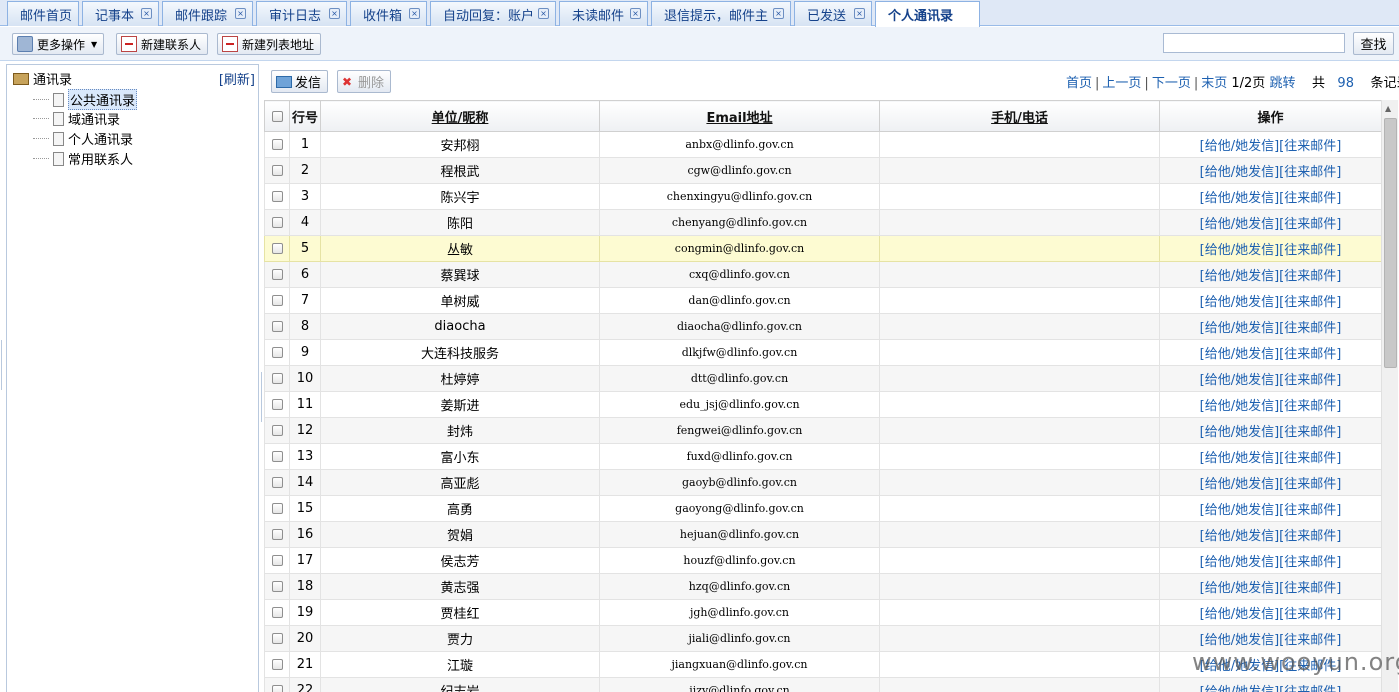 Image resolution: width=1399 pixels, height=692 pixels. What do you see at coordinates (823, 586) in the screenshot?
I see `table-row: 18 黄志强 hzq@dlinfo.gov.cn [给他/她发信][往来邮件]` at bounding box center [823, 586].